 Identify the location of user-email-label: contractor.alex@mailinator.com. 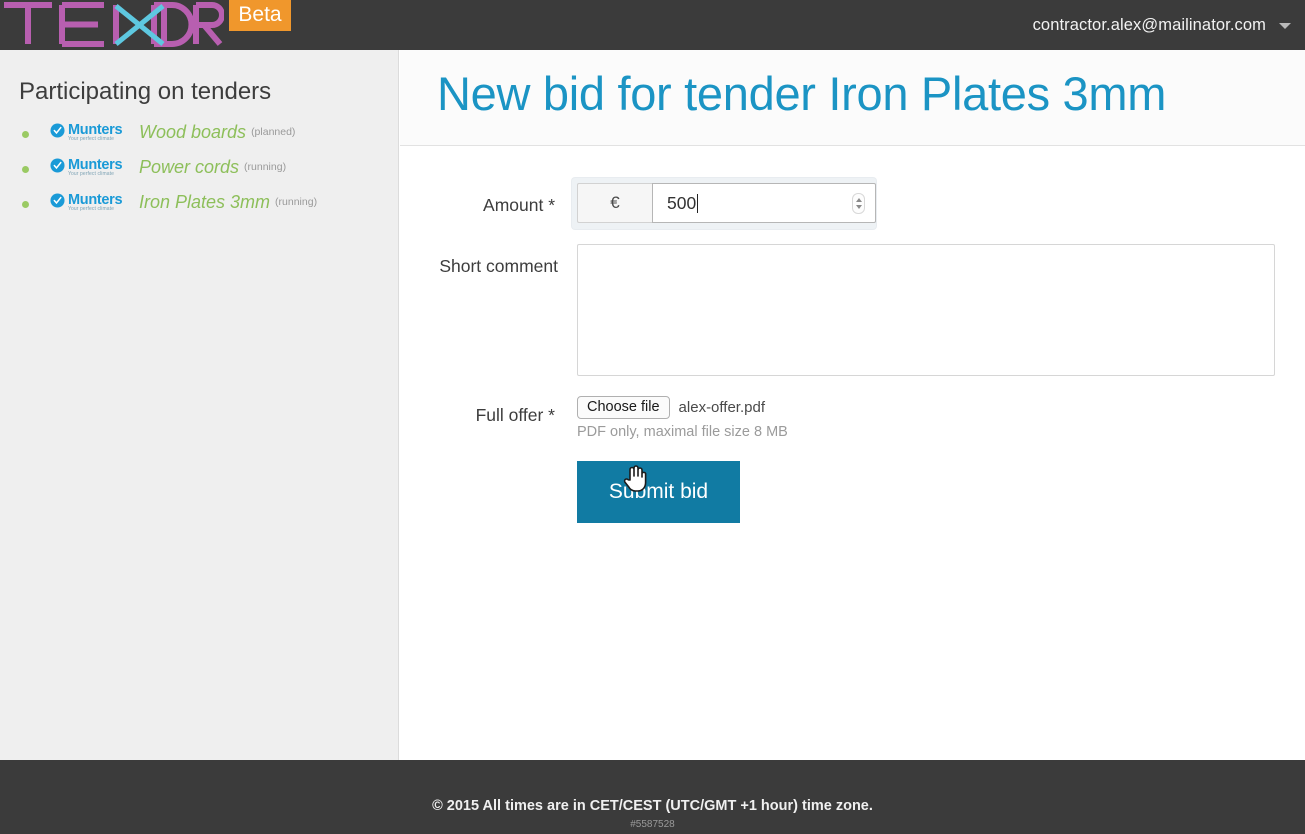
(1149, 24).